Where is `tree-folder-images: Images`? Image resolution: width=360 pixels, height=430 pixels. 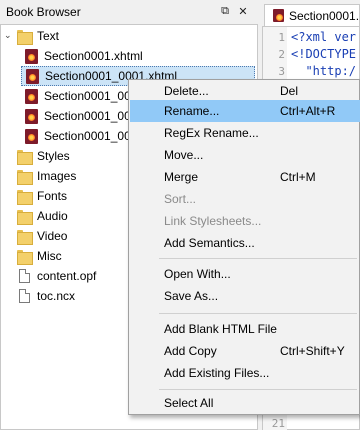
tree-folder-images: Images is located at coordinates (46, 176).